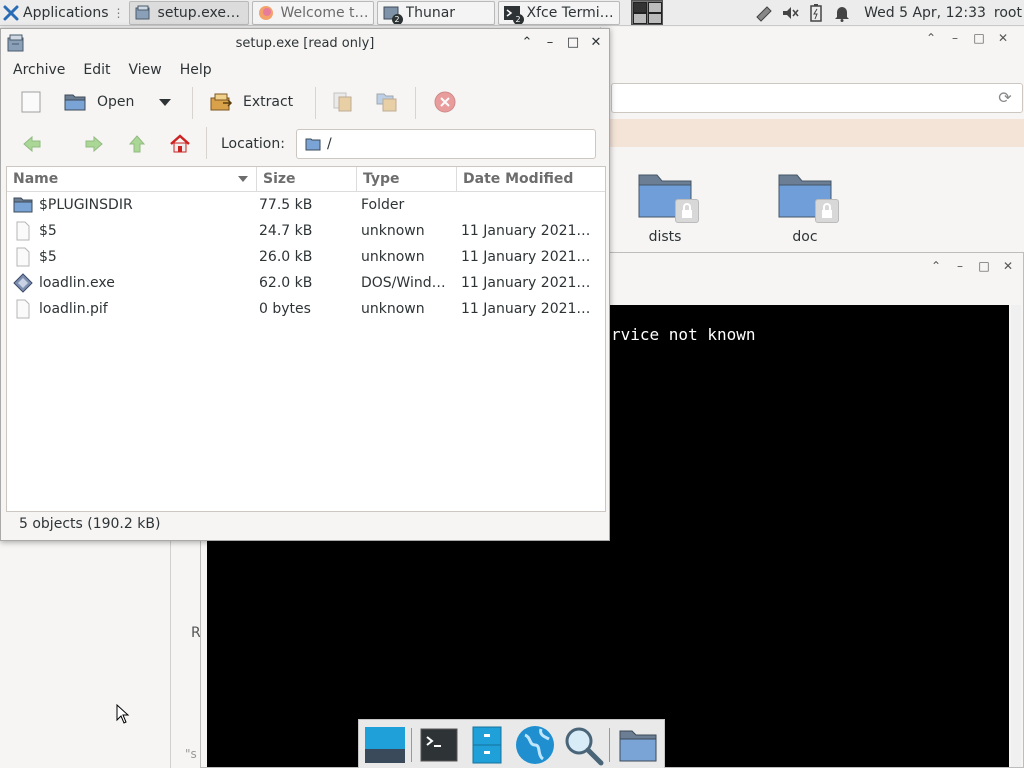 Image resolution: width=1024 pixels, height=768 pixels. Describe the element at coordinates (984, 266) in the screenshot. I see `terminal-maximize-button: □` at that location.